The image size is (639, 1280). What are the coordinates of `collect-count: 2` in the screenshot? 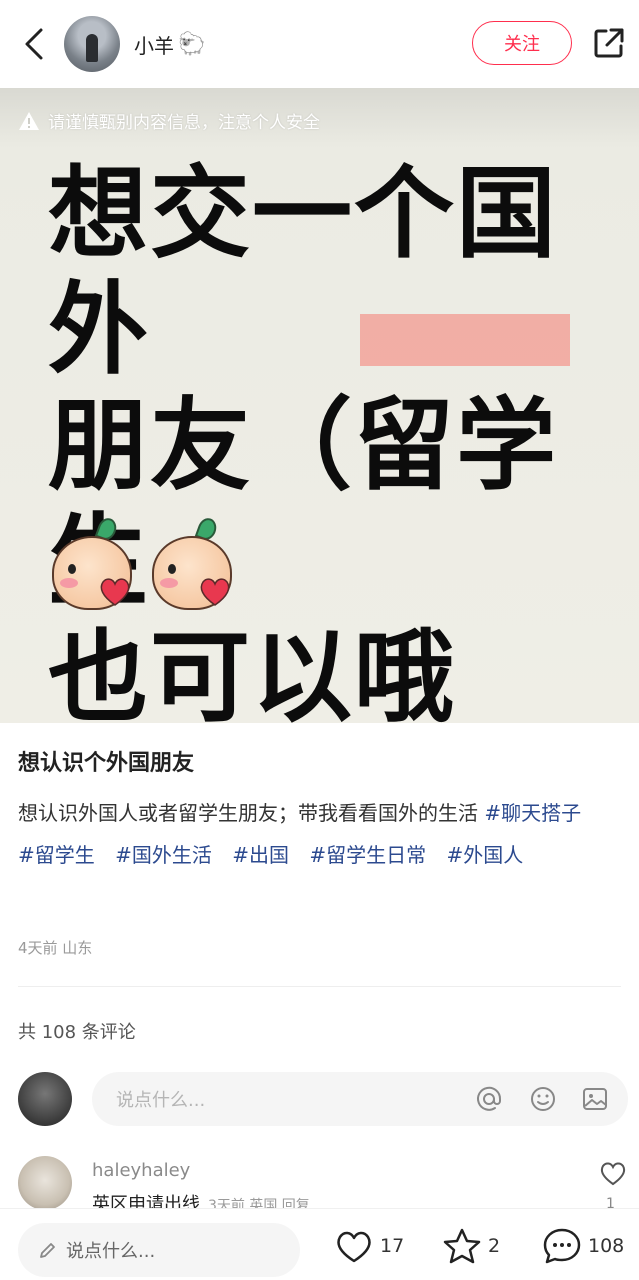 It's located at (494, 1246).